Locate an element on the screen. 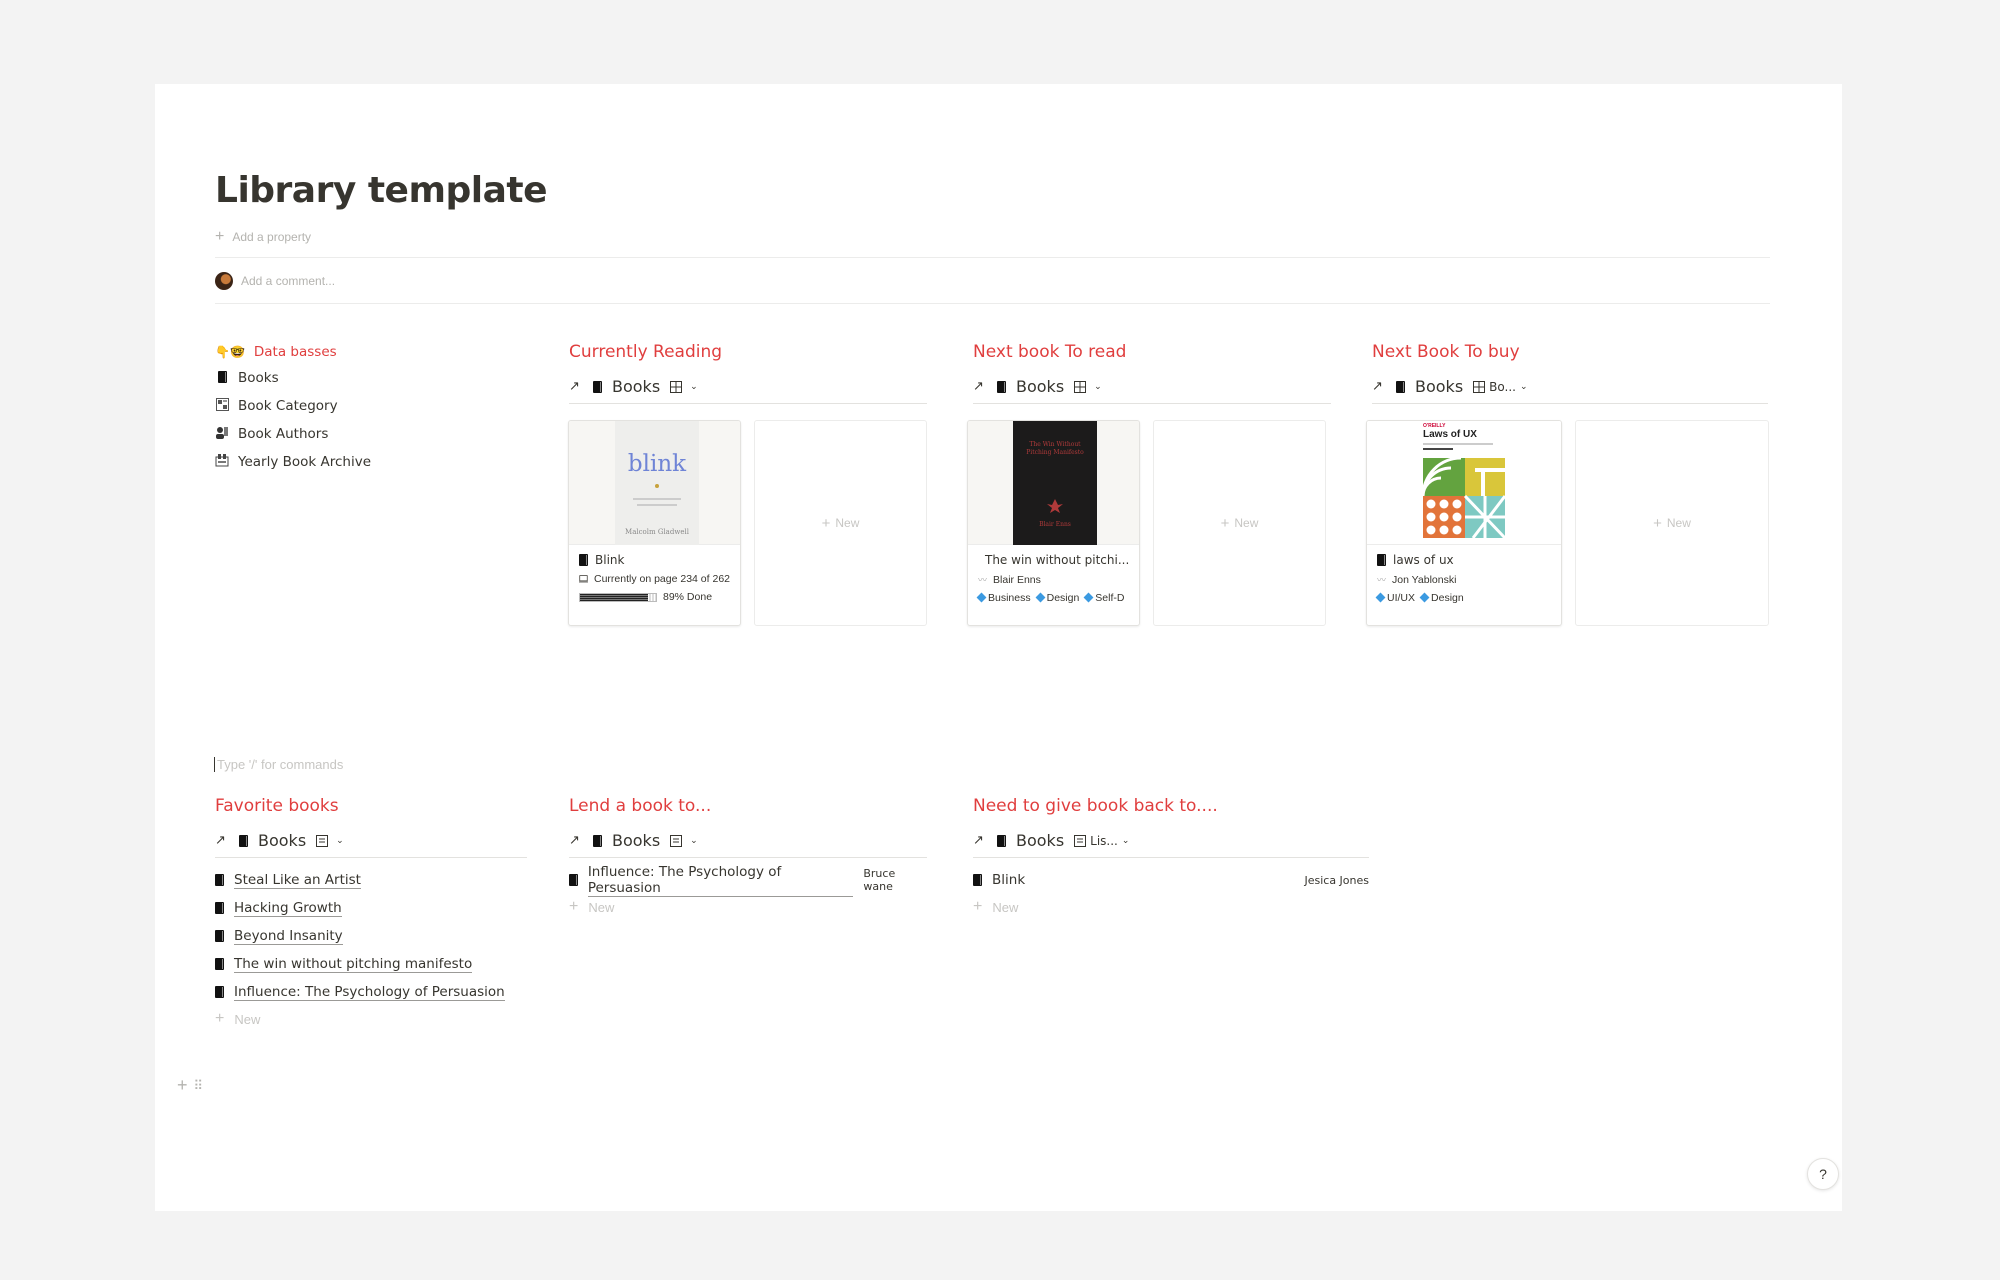 The height and width of the screenshot is (1280, 2000). chevron-down-icon: ⌄ is located at coordinates (1098, 386).